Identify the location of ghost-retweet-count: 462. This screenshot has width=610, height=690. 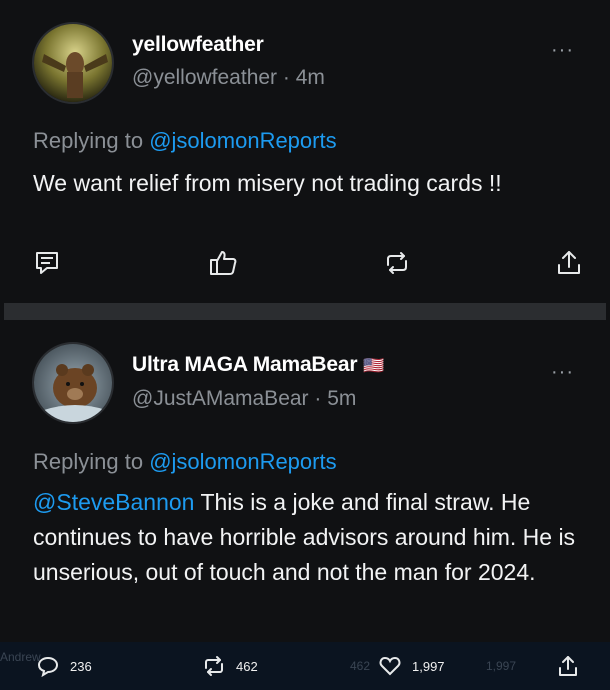
(360, 666).